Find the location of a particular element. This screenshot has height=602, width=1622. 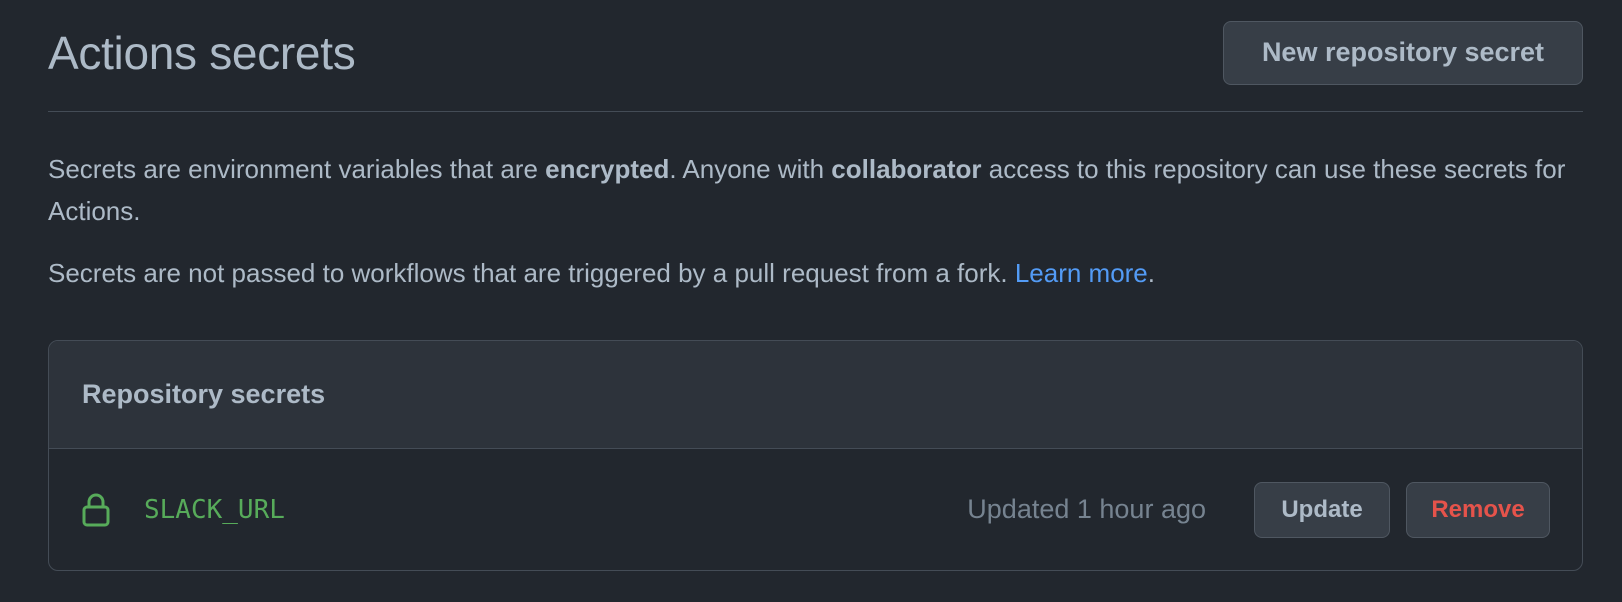

new-repository-secret-button: New repository secret is located at coordinates (1403, 52).